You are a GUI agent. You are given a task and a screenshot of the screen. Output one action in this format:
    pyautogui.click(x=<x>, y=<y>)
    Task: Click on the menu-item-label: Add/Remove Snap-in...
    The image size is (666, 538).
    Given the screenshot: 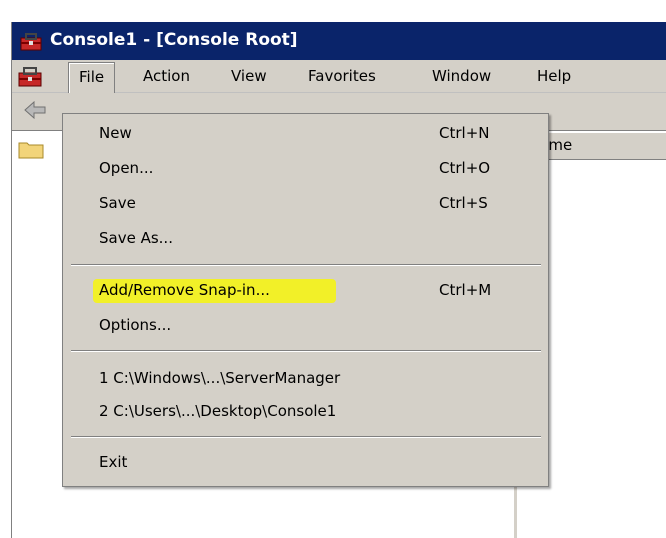 What is the action you would take?
    pyautogui.click(x=184, y=290)
    